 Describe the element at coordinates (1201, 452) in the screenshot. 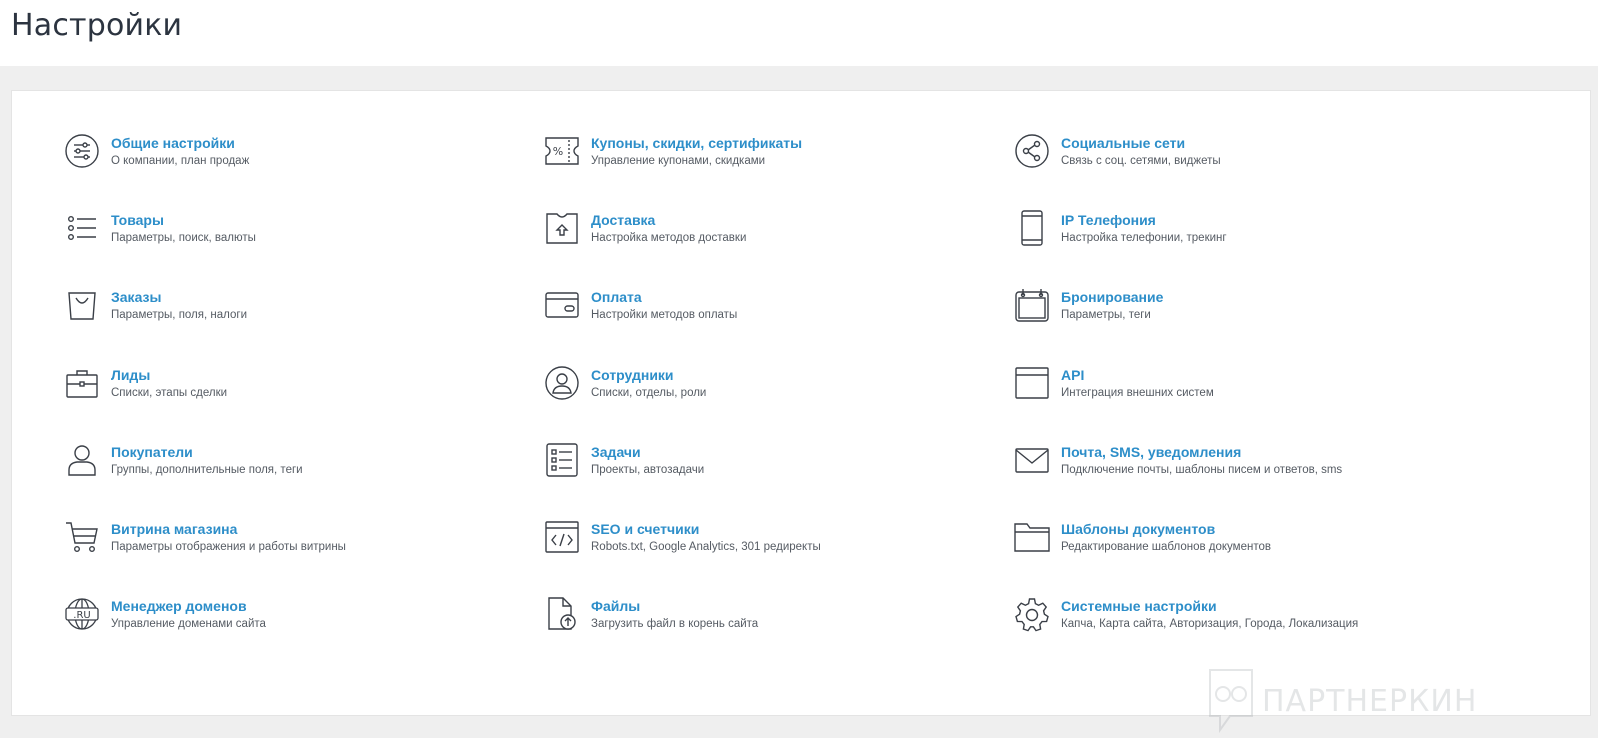

I see `settings-item-title: Почта, SMS, уведомления` at that location.